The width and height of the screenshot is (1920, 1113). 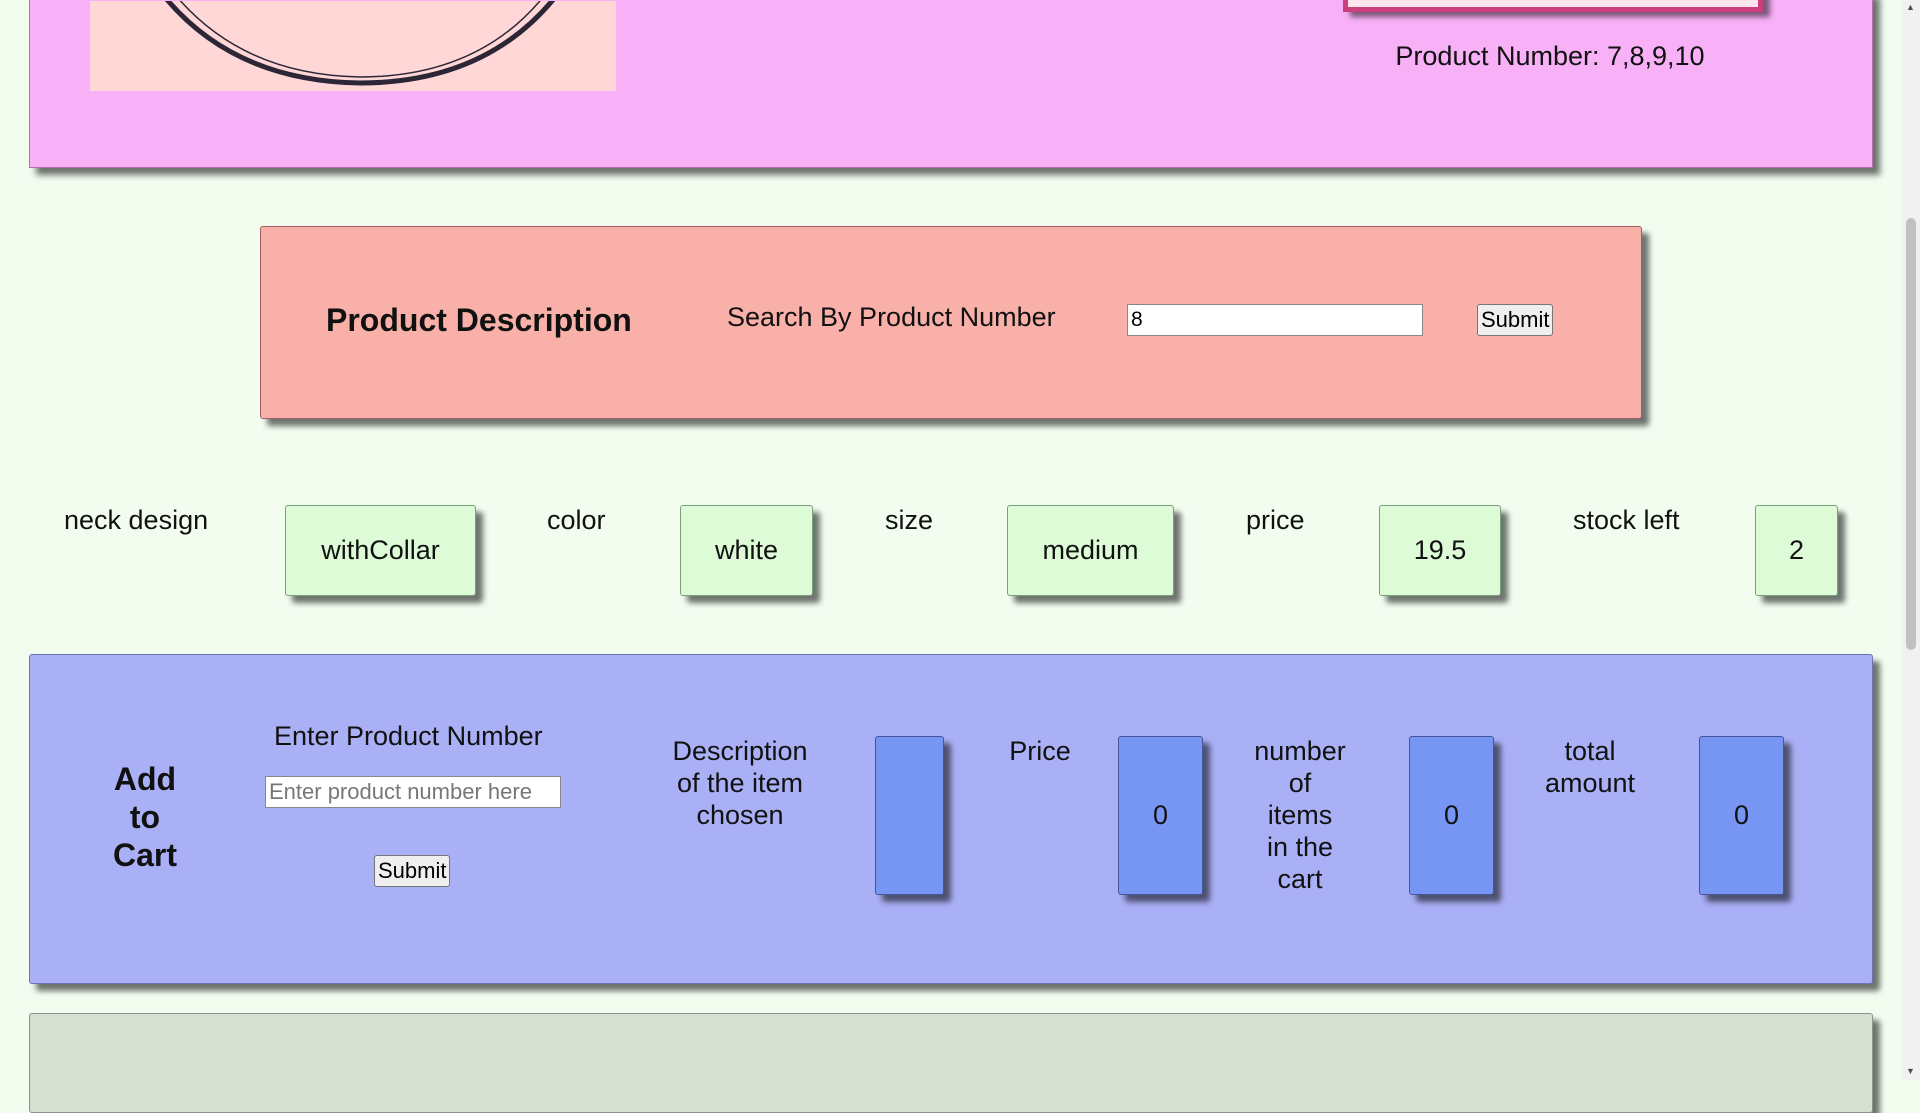 What do you see at coordinates (1590, 783) in the screenshot?
I see `total-amount-label-line: amount` at bounding box center [1590, 783].